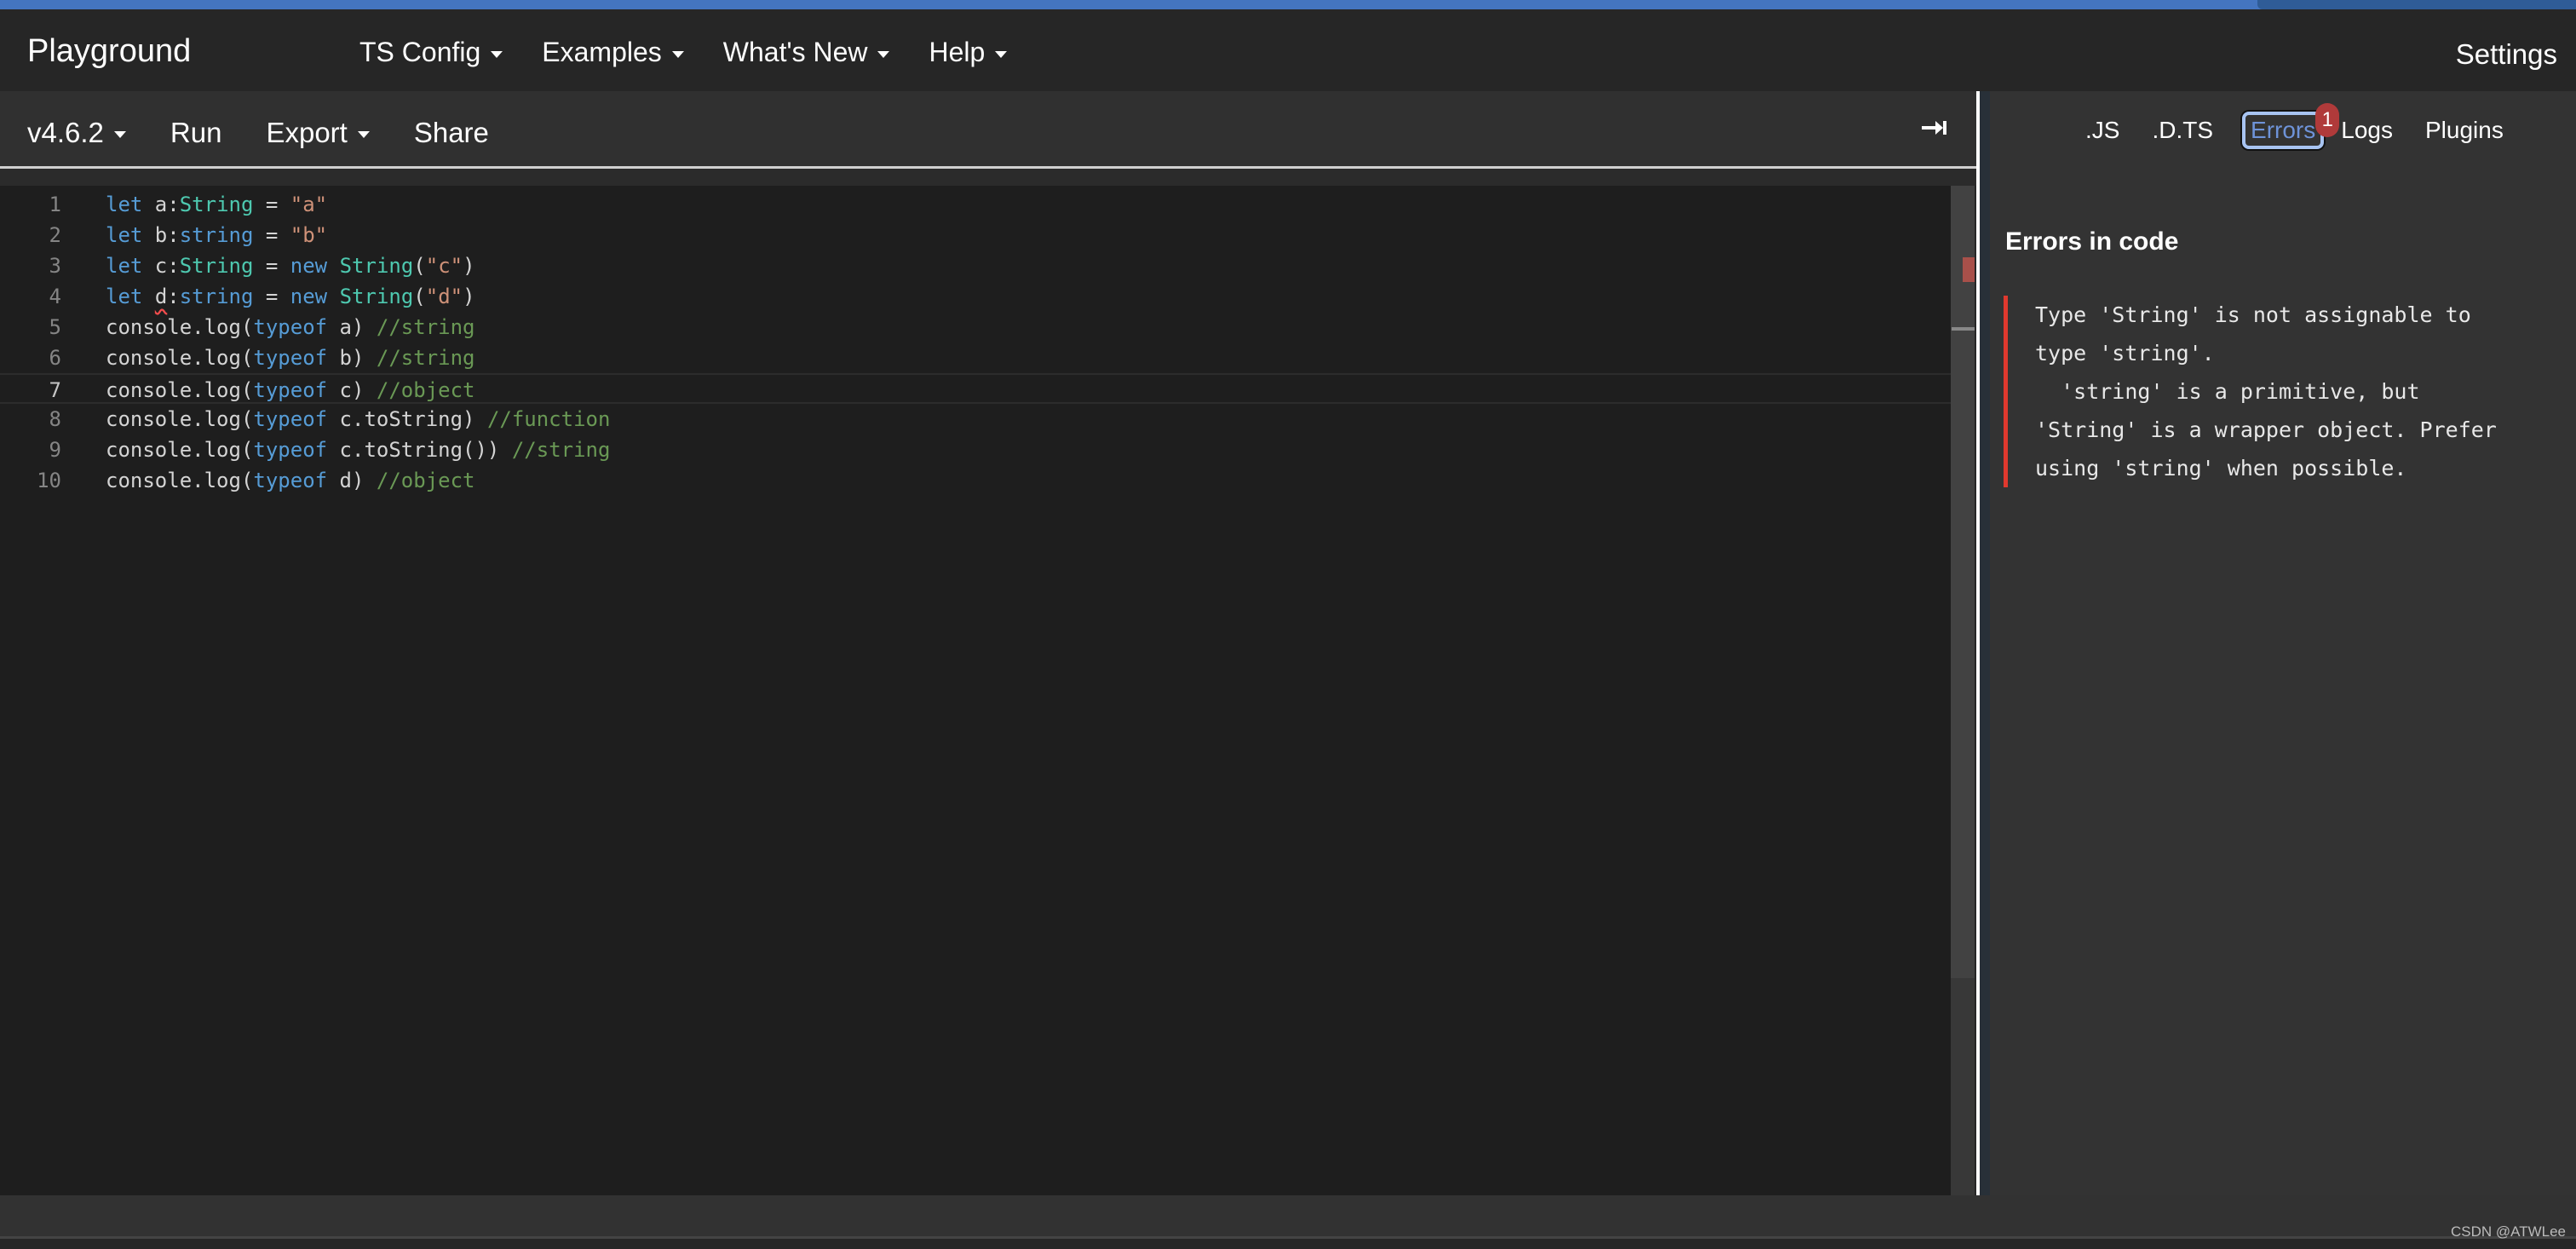 This screenshot has height=1249, width=2576. I want to click on error-line: Type 'String' is not assignable to, so click(2253, 314).